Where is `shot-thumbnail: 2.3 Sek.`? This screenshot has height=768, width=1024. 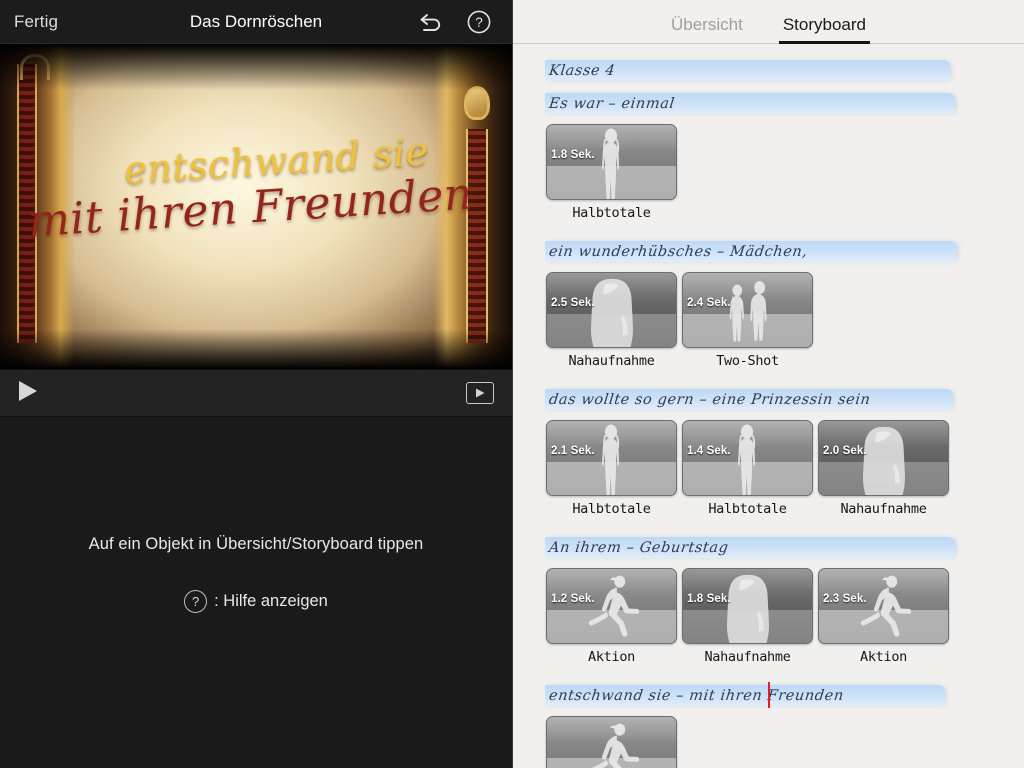
shot-thumbnail: 2.3 Sek. is located at coordinates (883, 606).